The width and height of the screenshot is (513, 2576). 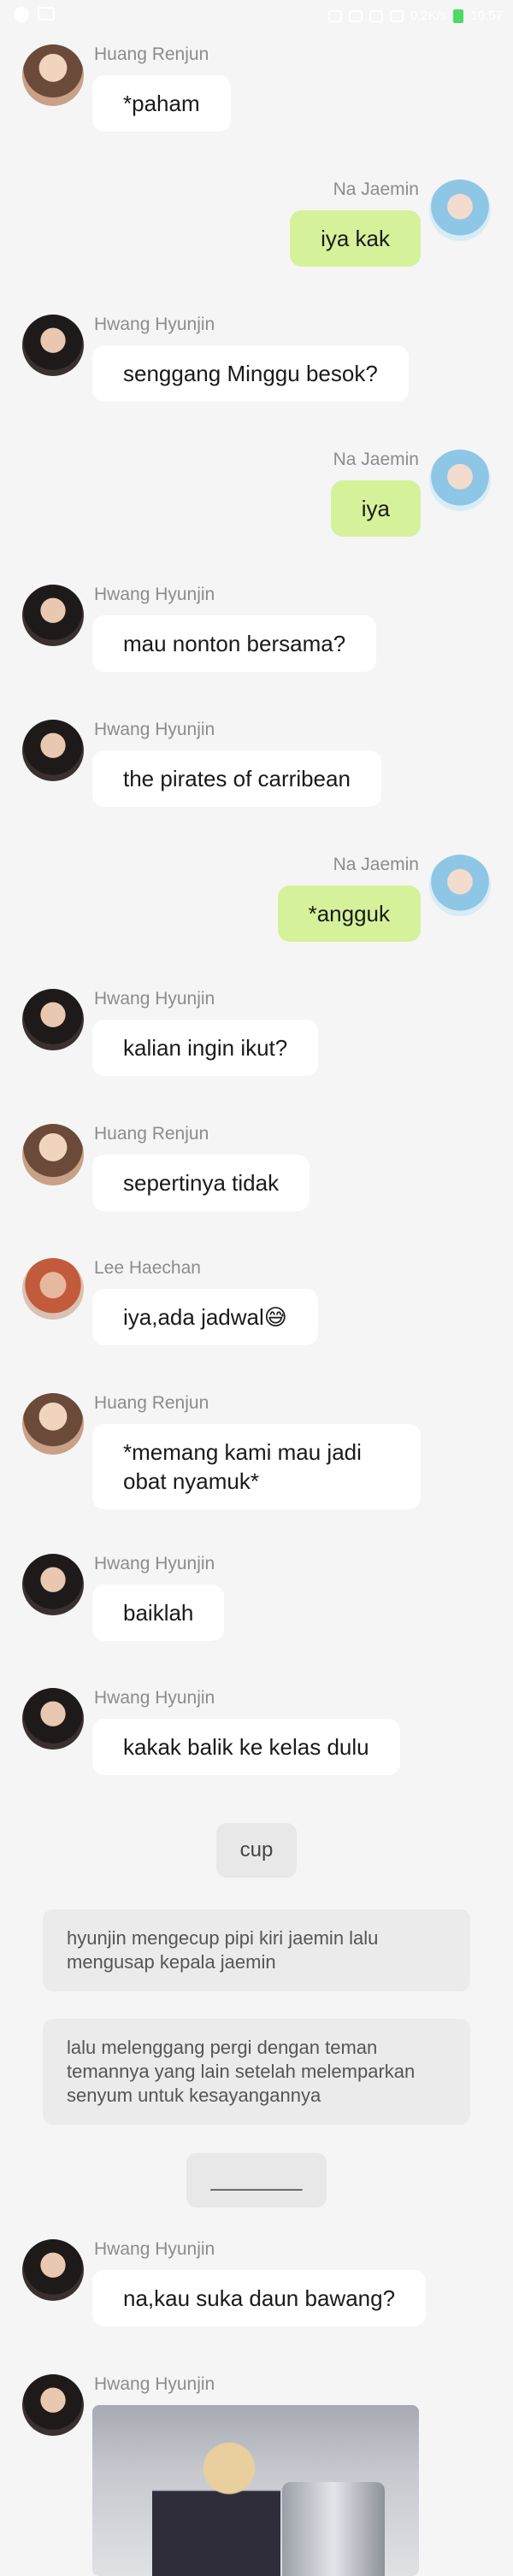 What do you see at coordinates (428, 16) in the screenshot?
I see `network-speed: 0,2K/s` at bounding box center [428, 16].